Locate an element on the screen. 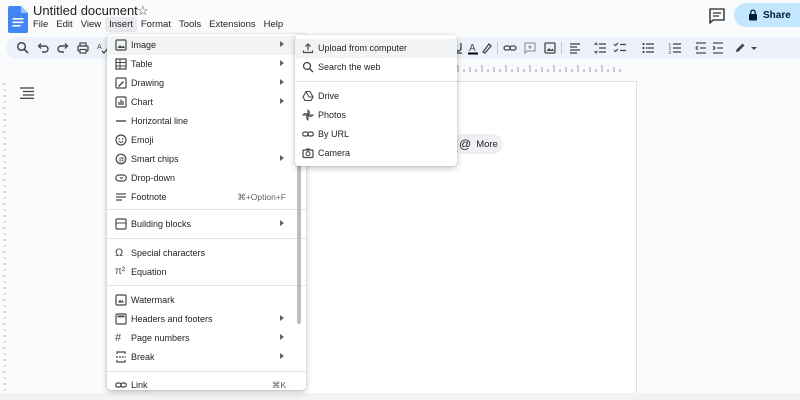  comment-history-icon is located at coordinates (717, 16).